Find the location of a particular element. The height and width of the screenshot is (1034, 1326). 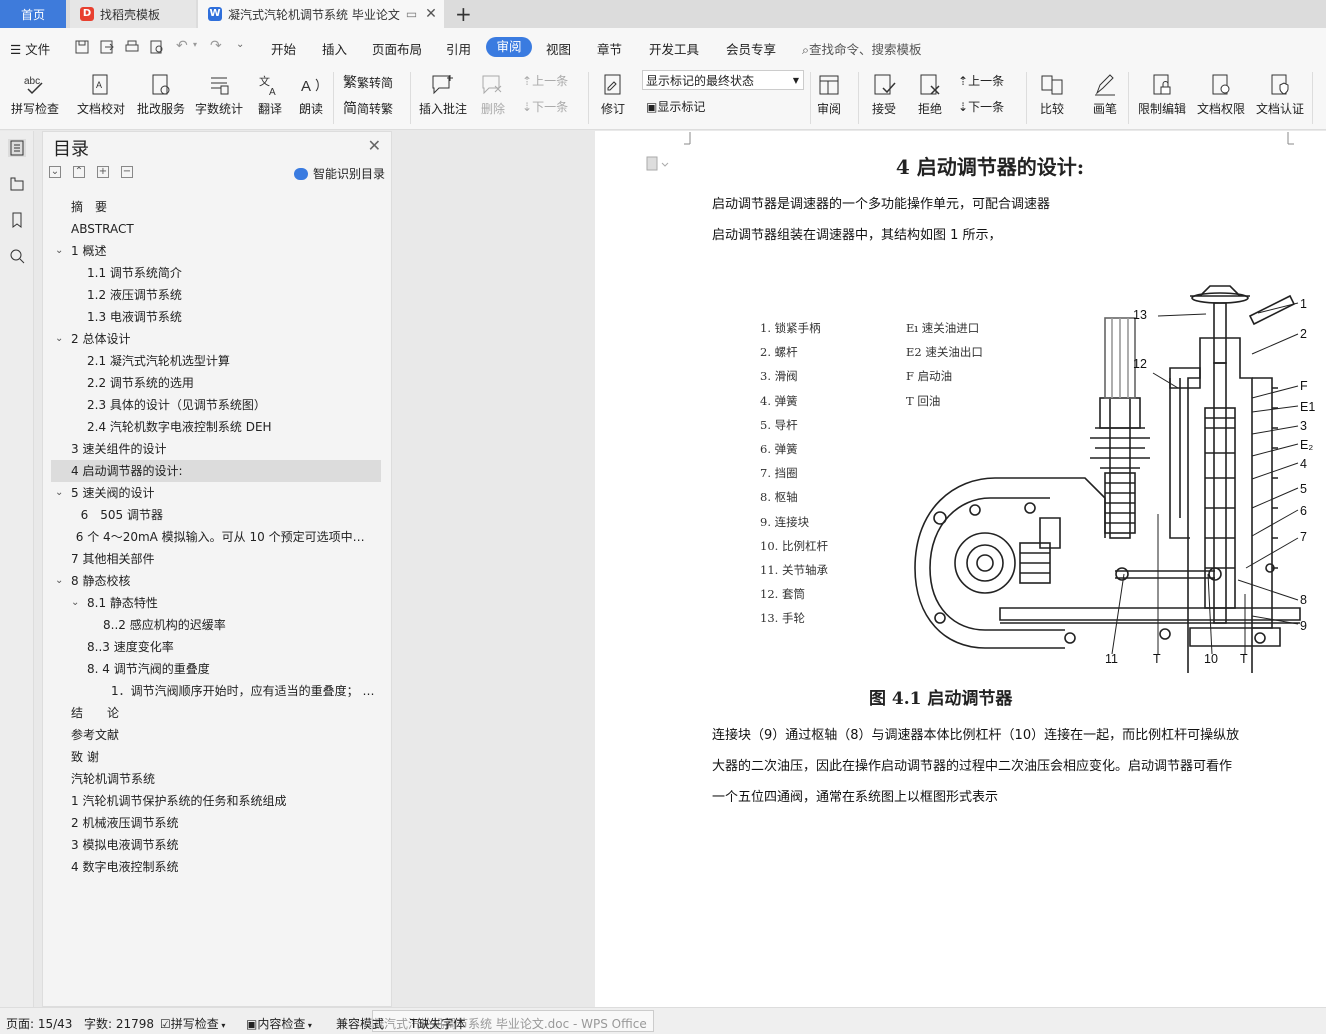

menu-insert: 插入 is located at coordinates (334, 48).